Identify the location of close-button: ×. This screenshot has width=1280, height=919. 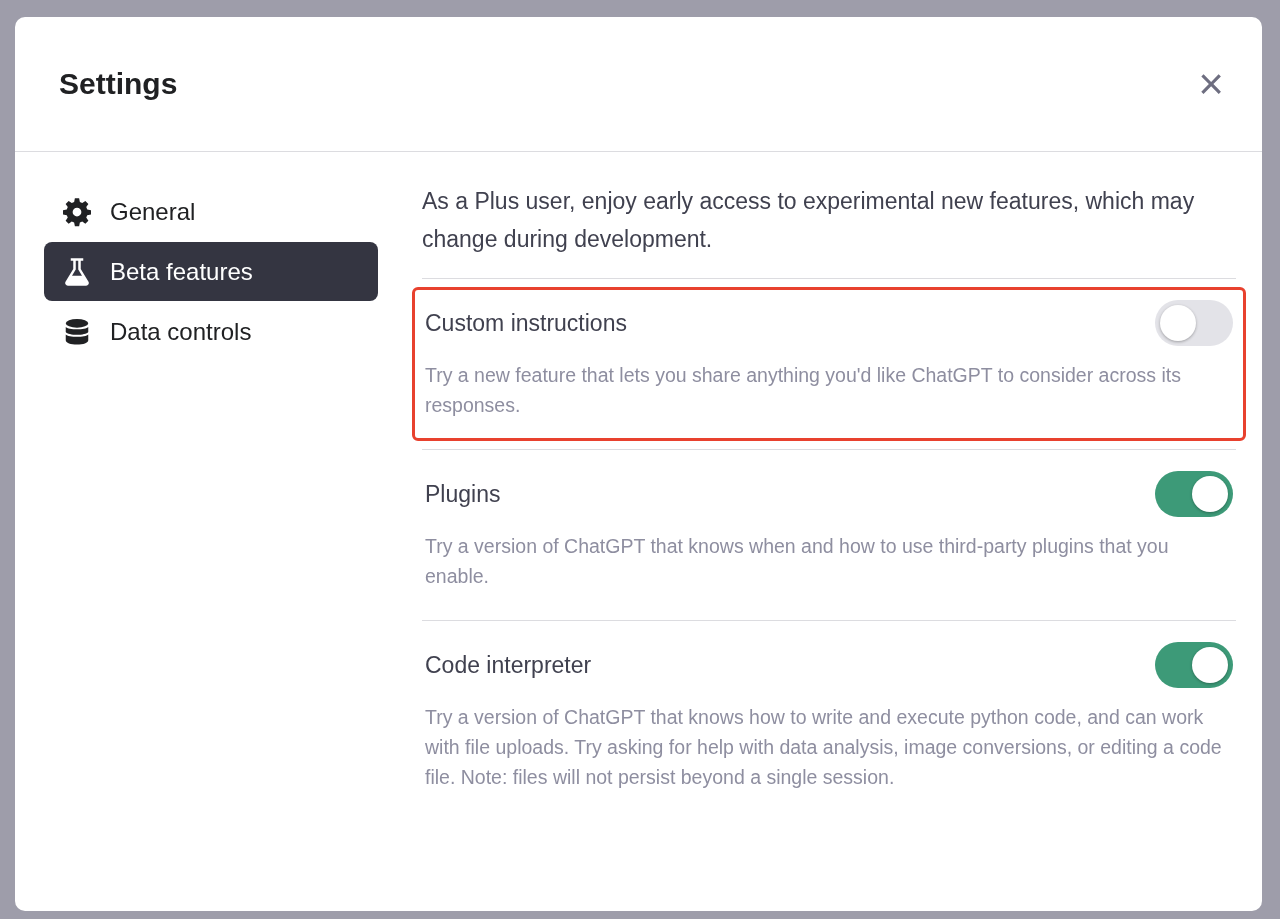
(1211, 84).